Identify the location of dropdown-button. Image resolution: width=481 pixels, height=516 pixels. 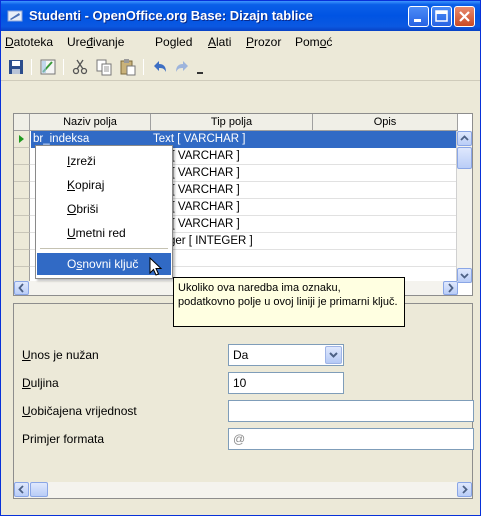
(333, 355).